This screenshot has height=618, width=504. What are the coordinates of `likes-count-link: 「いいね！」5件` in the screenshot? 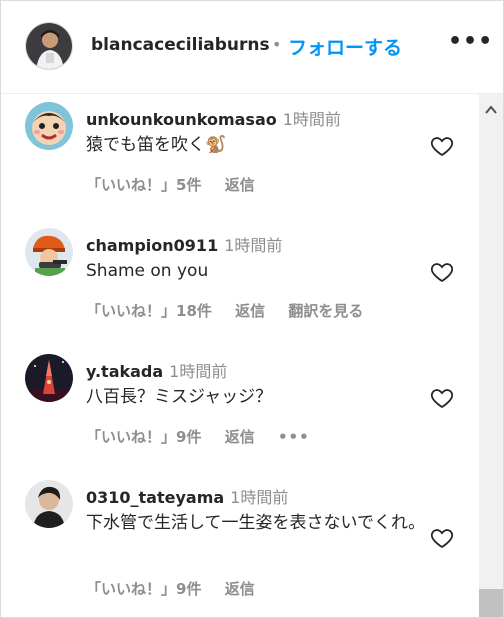 It's located at (143, 185).